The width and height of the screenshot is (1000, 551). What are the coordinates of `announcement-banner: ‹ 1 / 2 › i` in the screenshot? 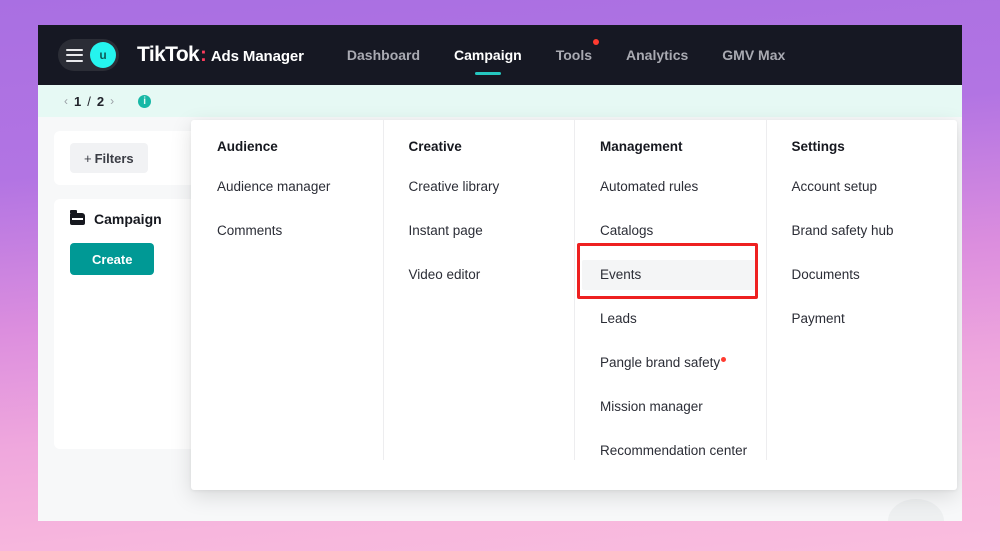 It's located at (500, 101).